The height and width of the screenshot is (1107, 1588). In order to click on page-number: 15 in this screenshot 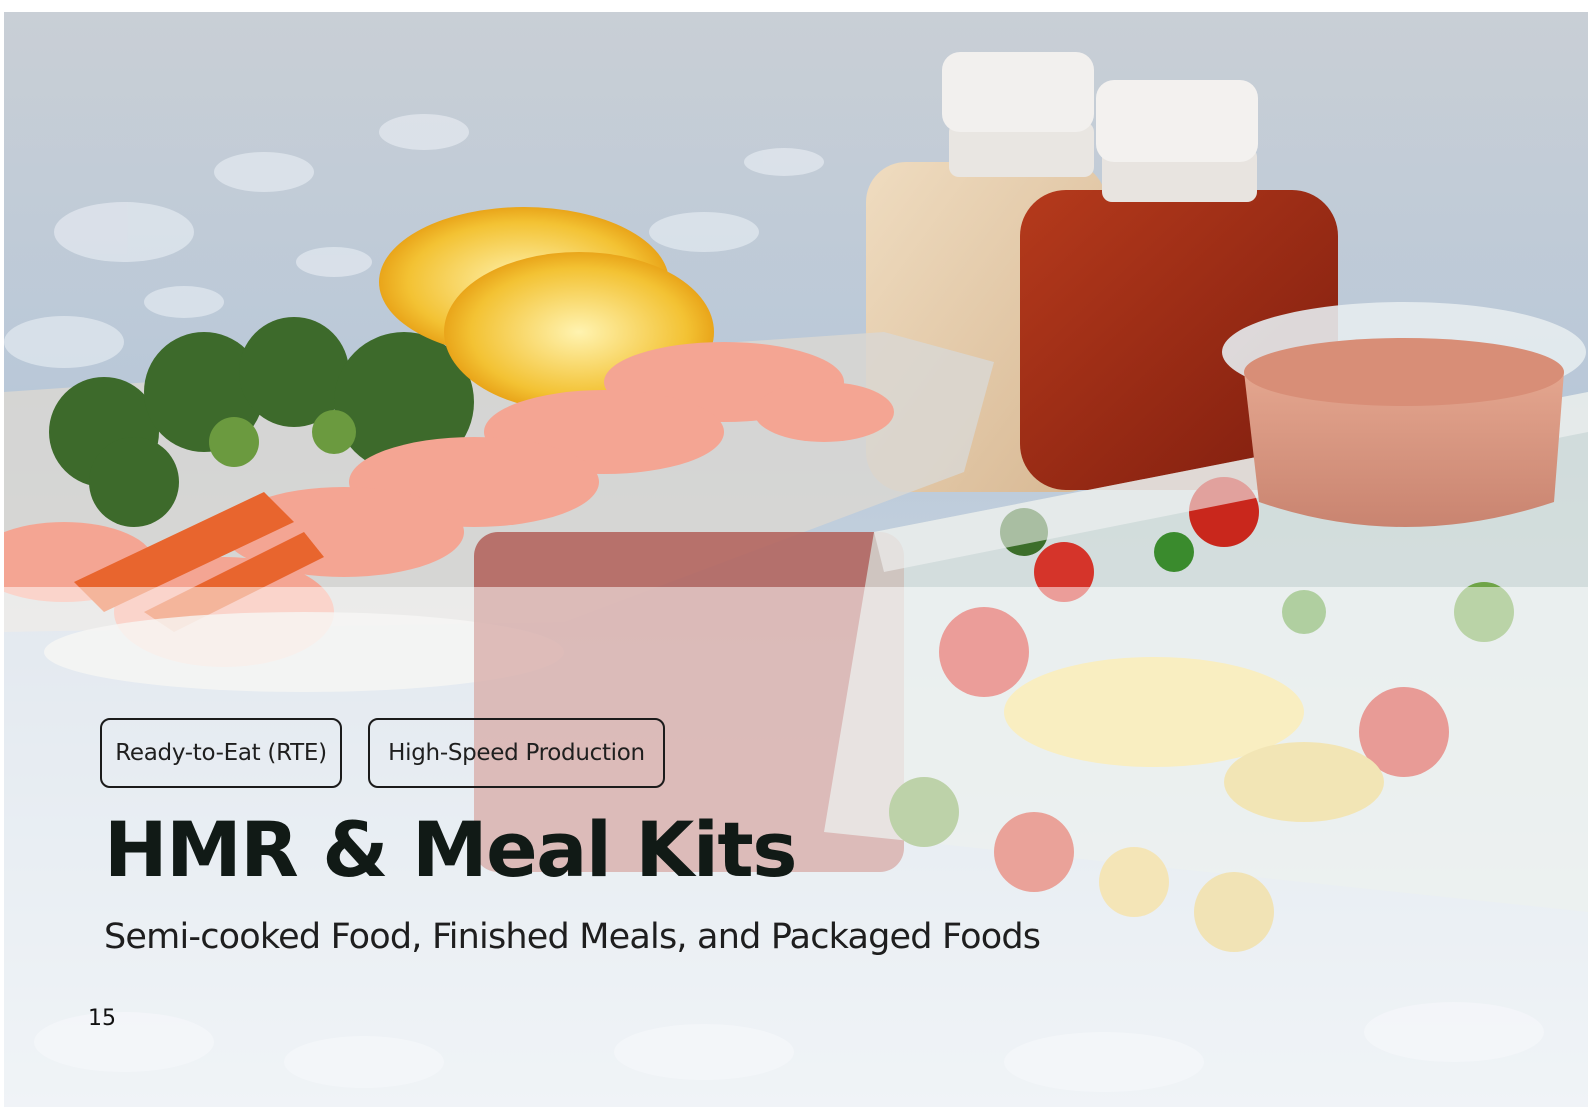, I will do `click(102, 1018)`.